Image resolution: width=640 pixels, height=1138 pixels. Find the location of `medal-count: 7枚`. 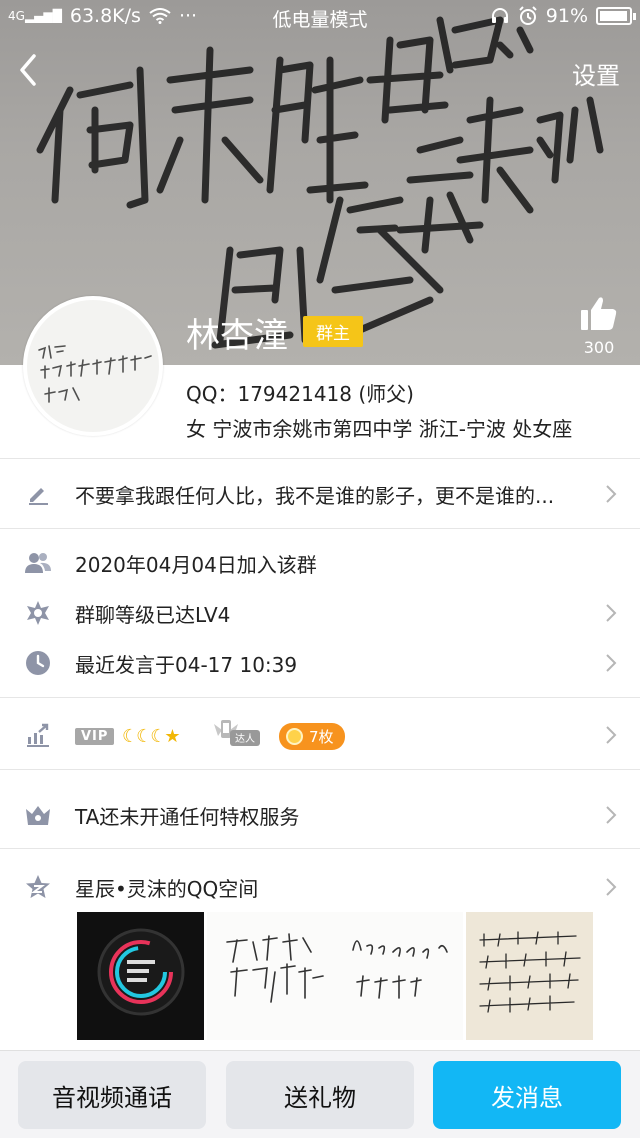

medal-count: 7枚 is located at coordinates (321, 737).